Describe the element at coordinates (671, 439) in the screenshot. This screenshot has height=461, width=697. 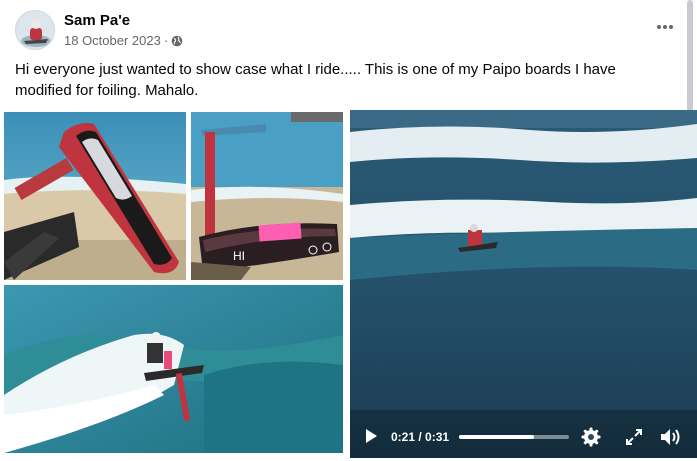
I see `volume-icon` at that location.